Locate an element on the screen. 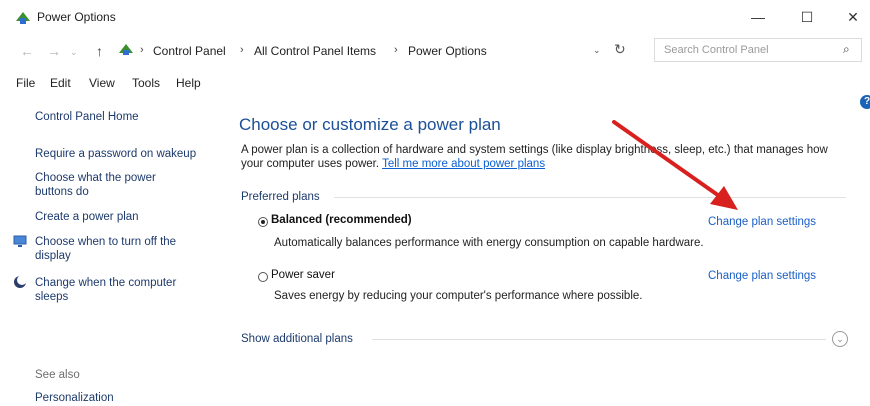 The image size is (870, 406). display-icon is located at coordinates (20, 241).